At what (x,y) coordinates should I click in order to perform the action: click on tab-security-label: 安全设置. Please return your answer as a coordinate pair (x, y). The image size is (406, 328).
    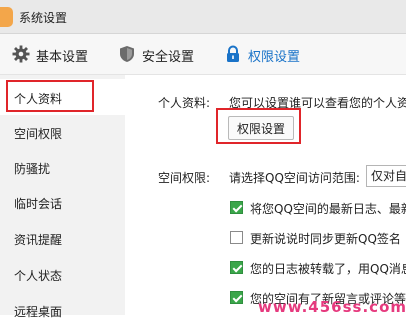
    Looking at the image, I should click on (168, 57).